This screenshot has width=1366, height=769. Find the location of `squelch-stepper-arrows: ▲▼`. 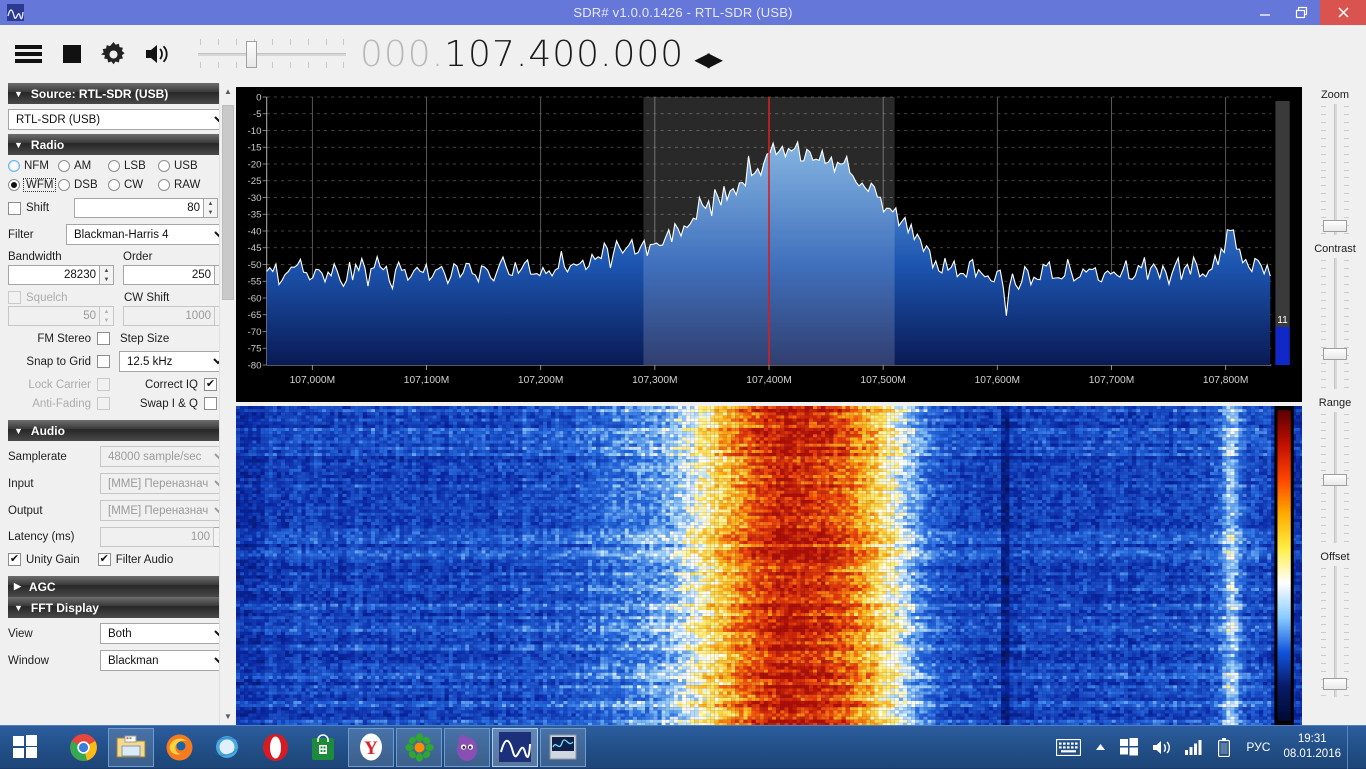

squelch-stepper-arrows: ▲▼ is located at coordinates (107, 316).